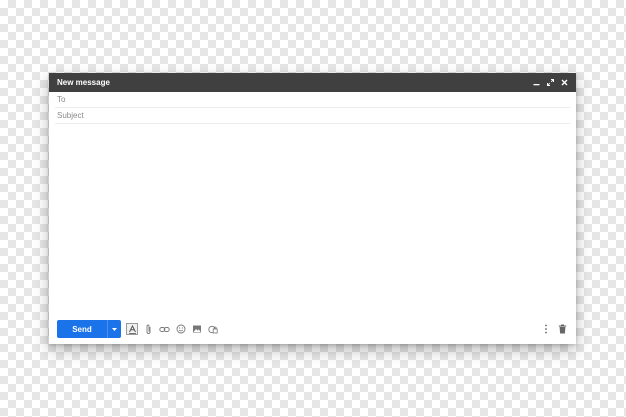  Describe the element at coordinates (164, 329) in the screenshot. I see `insert-link-icon` at that location.